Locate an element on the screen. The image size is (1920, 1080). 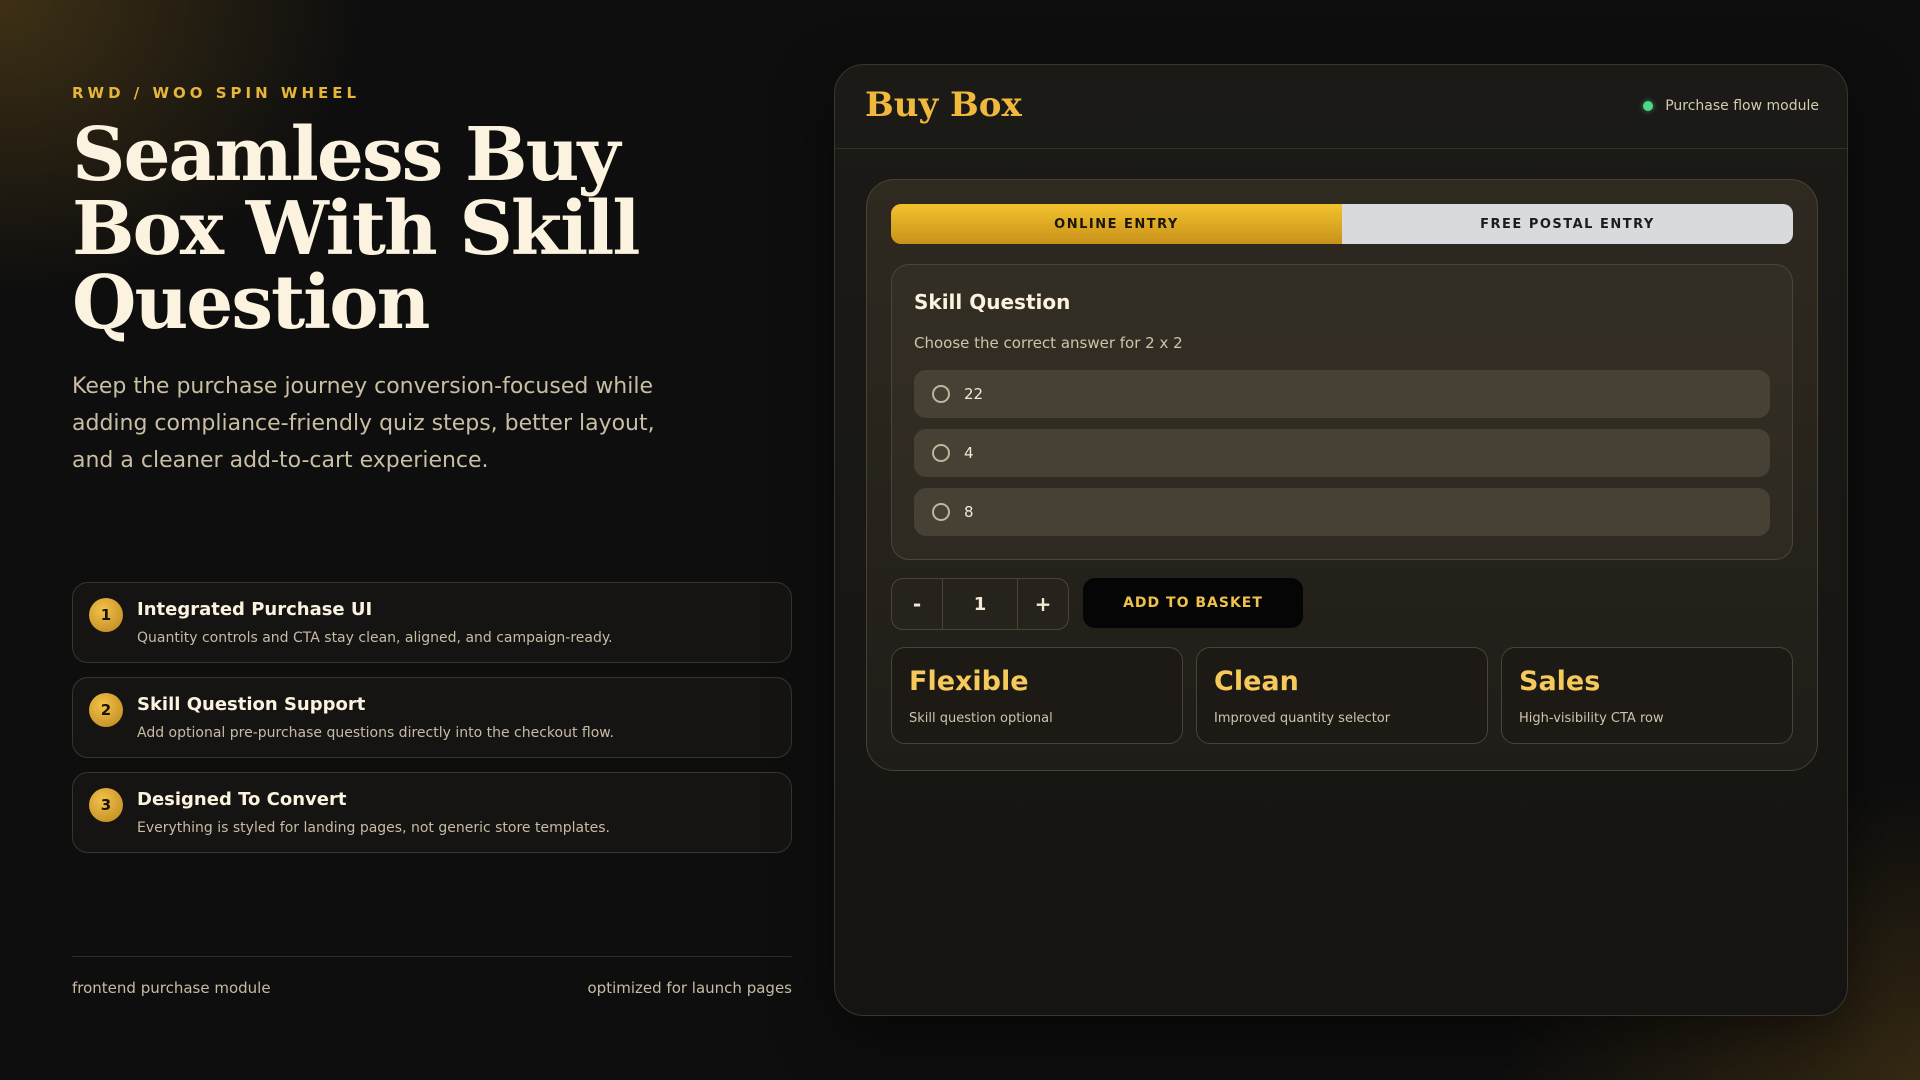
benefit-card-title: Sales is located at coordinates (1560, 681).